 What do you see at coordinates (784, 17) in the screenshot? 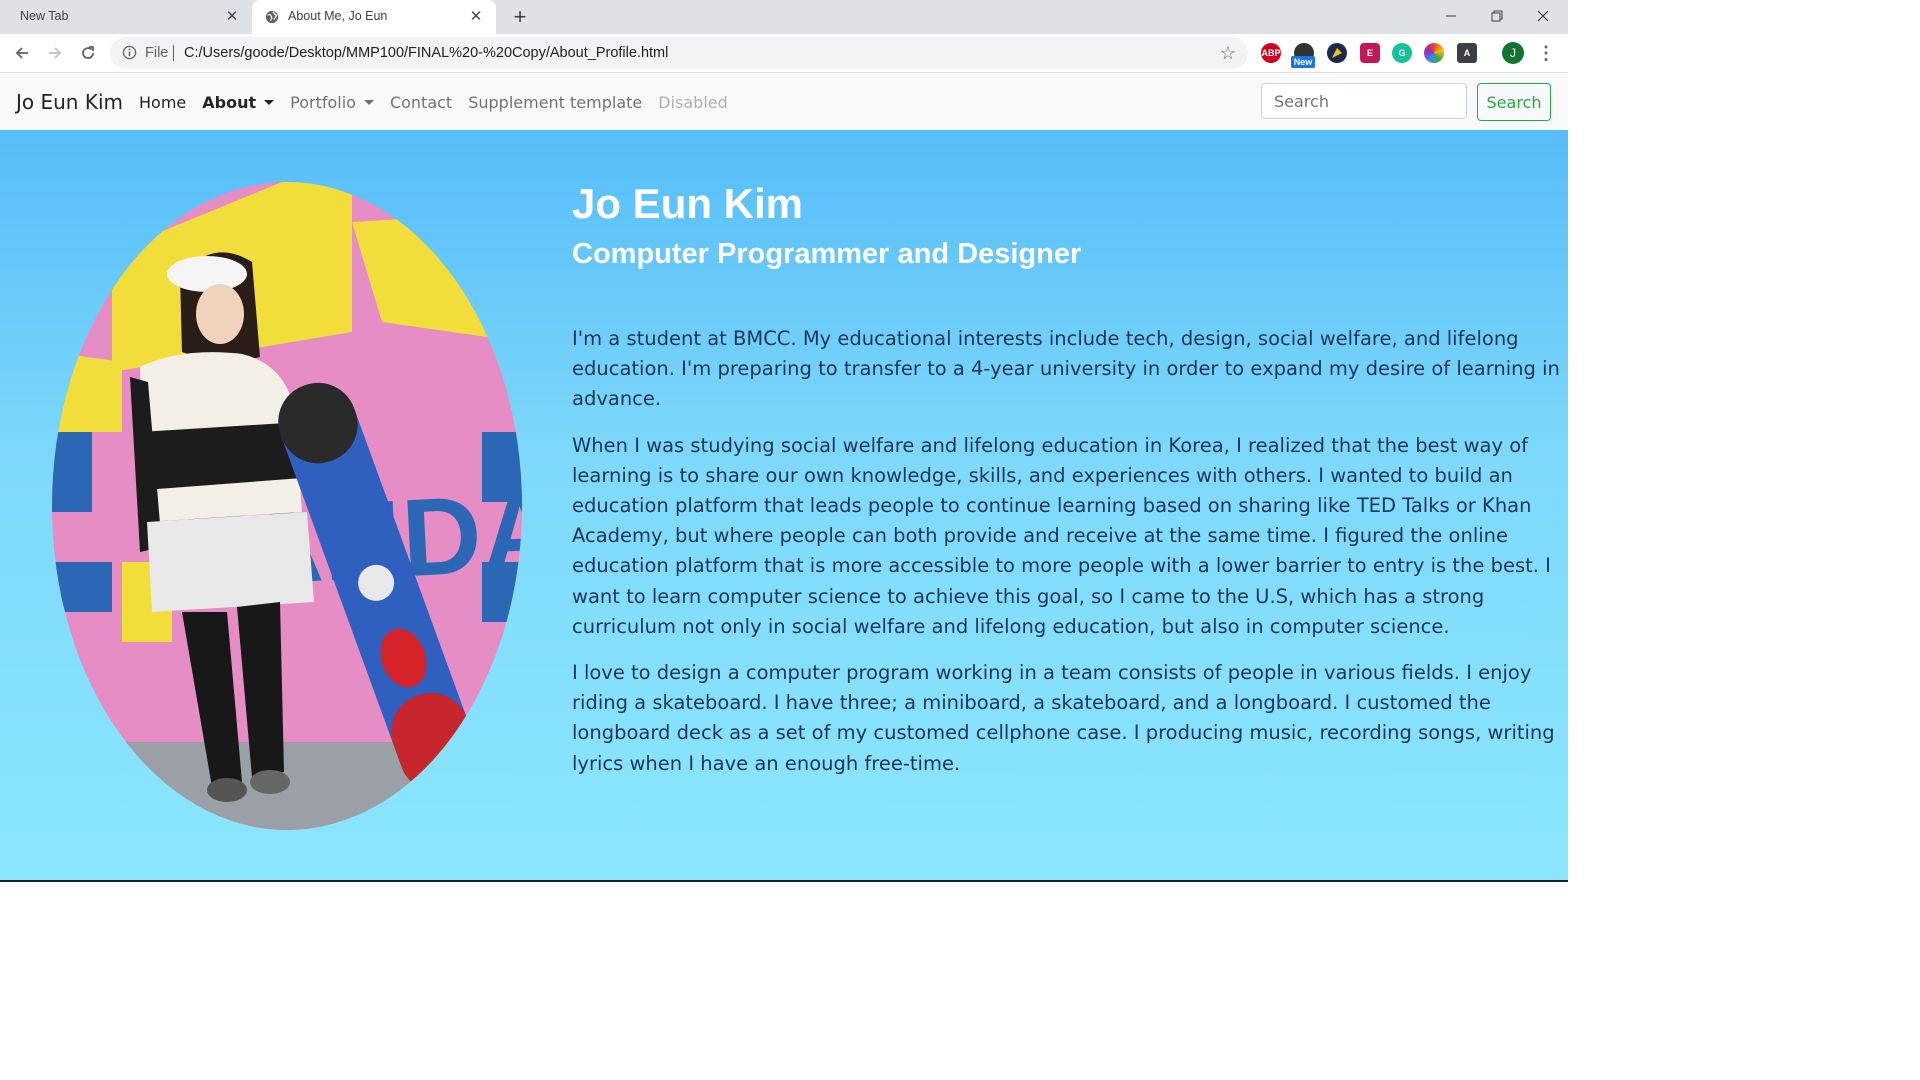
I see `tab-strip: New Tab ✕ About Me, Jo Eun ✕ +` at bounding box center [784, 17].